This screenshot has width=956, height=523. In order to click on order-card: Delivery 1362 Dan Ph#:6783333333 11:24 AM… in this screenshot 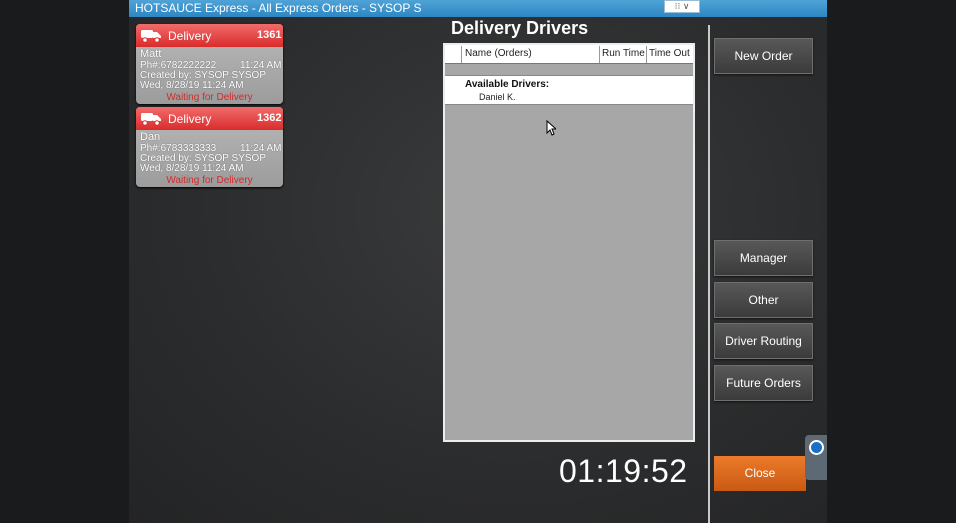, I will do `click(209, 147)`.